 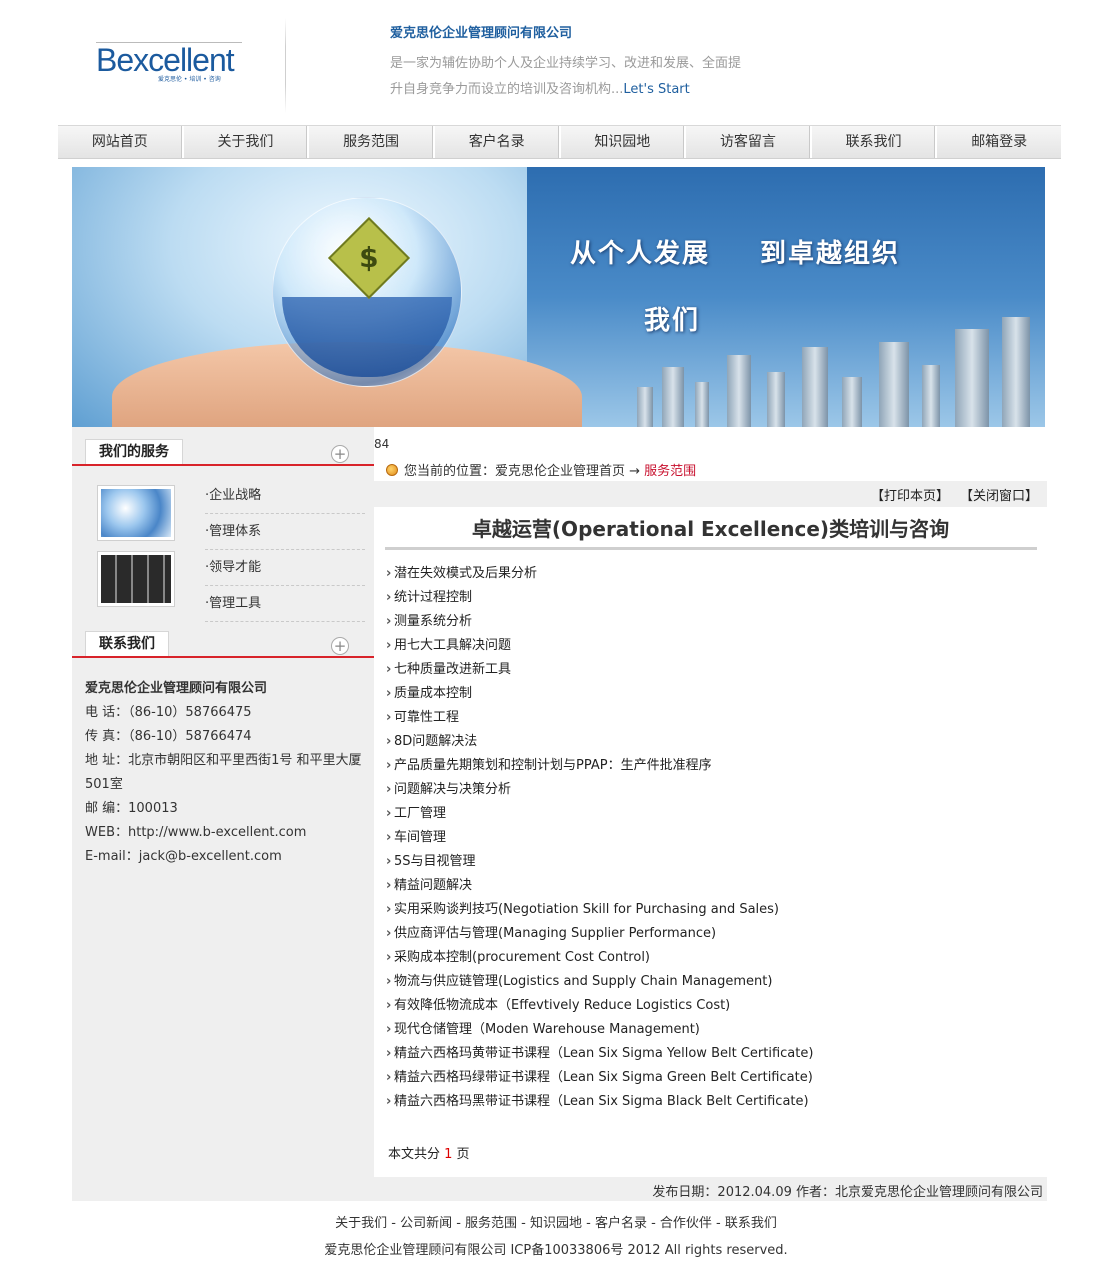 I want to click on page-count: 本文共分 1 页, so click(x=429, y=1152).